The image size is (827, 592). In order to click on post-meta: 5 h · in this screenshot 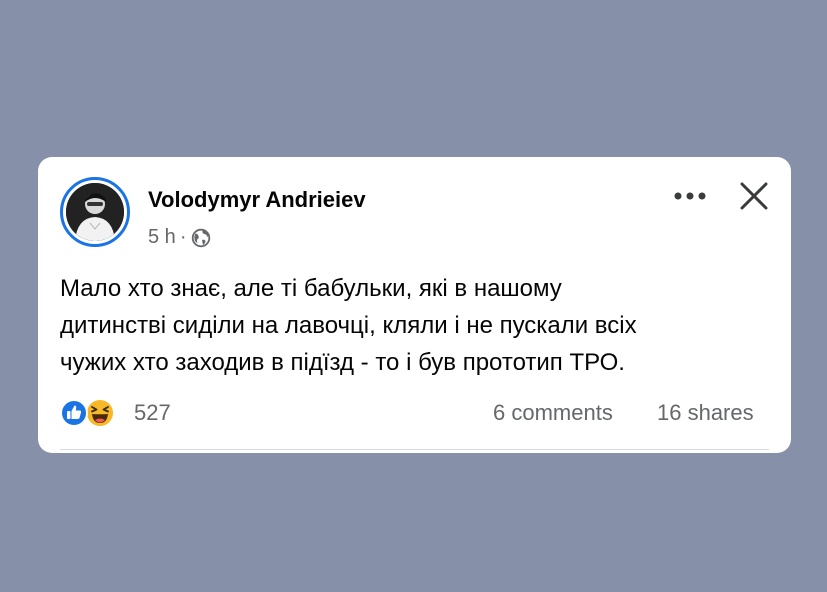, I will do `click(179, 237)`.